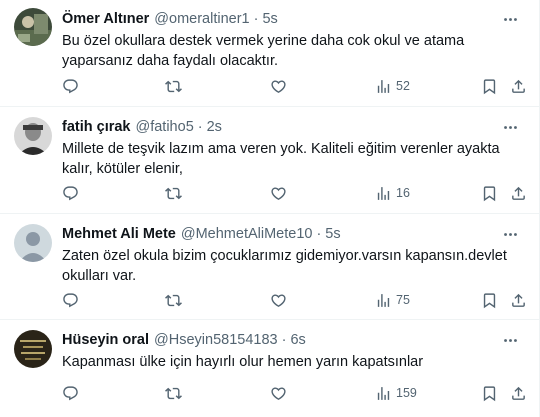  I want to click on tweet-header: Hüseyin oral @Hseyin58154183 · 6s, so click(295, 340).